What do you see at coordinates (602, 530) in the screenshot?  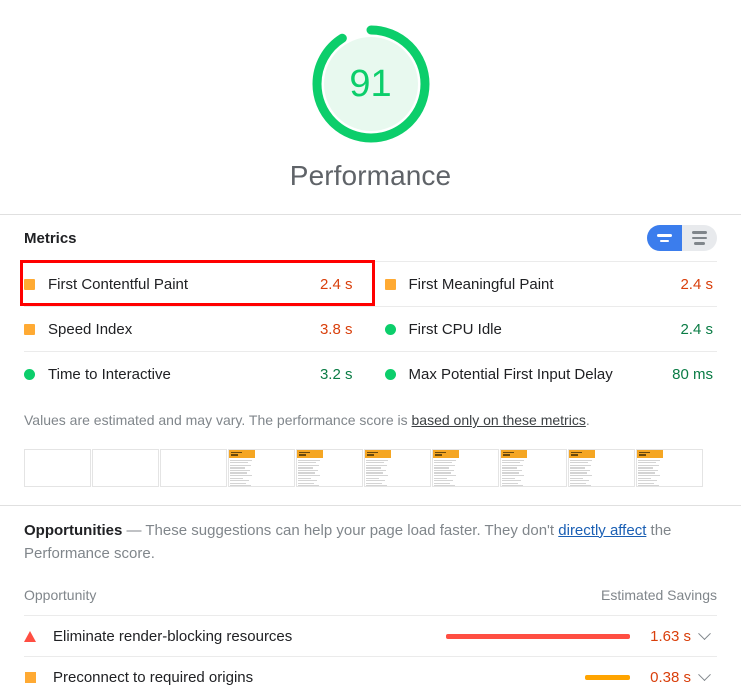 I see `directly-affect-link: directly affect` at bounding box center [602, 530].